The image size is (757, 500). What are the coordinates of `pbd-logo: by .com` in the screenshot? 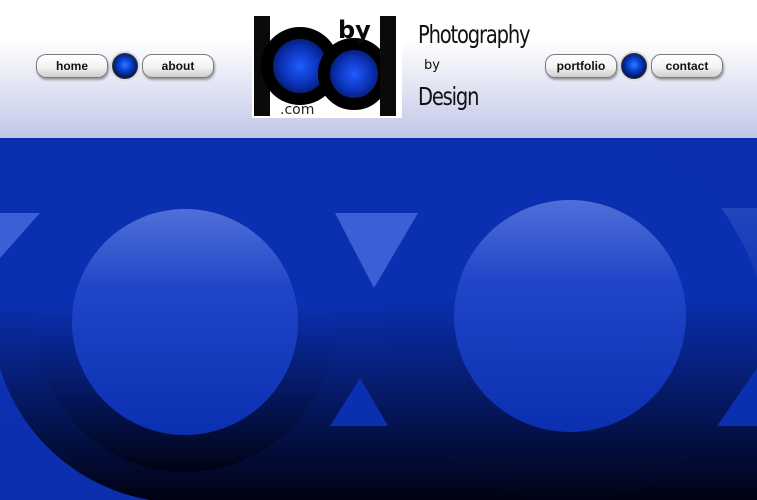 It's located at (327, 66).